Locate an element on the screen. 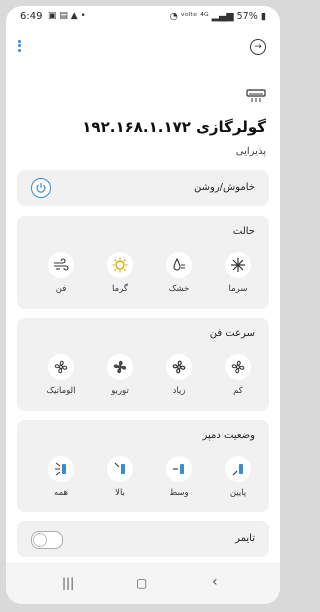 This screenshot has height=612, width=320. damper-title: وضعیت دمپر is located at coordinates (228, 435).